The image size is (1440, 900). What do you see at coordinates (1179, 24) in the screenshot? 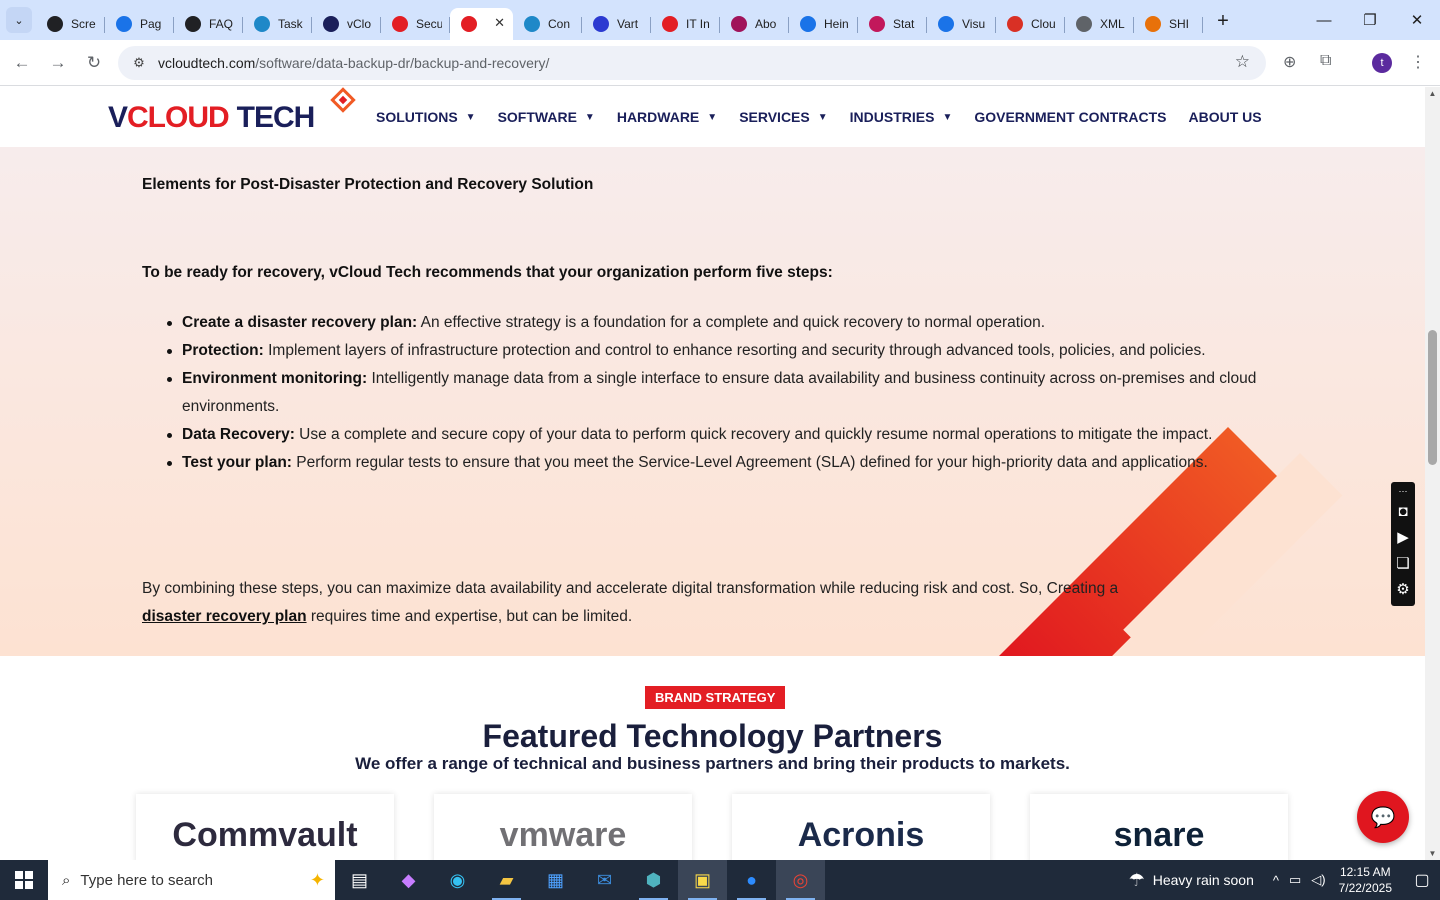
I see `tab-title: SHI` at bounding box center [1179, 24].